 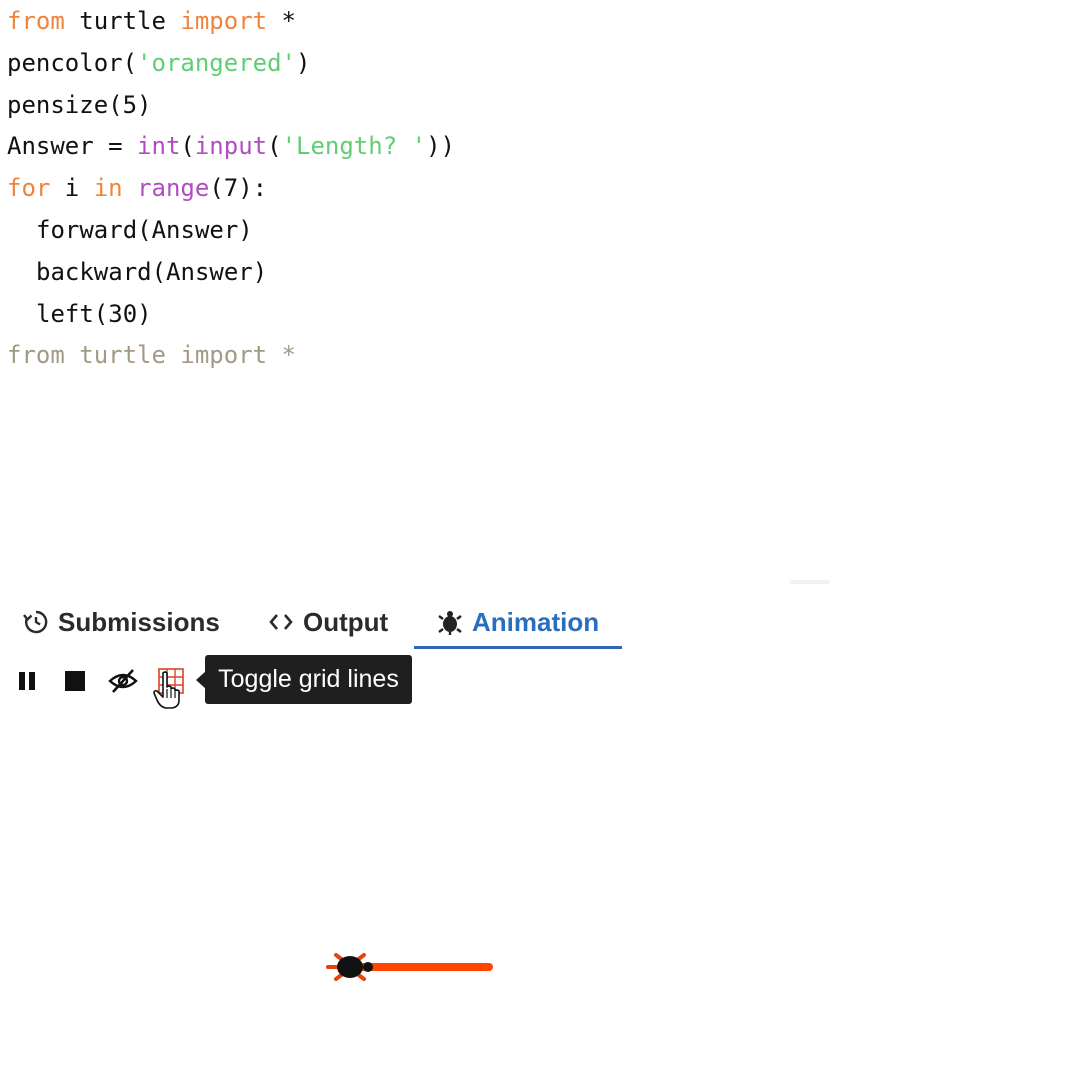 I want to click on code-icon, so click(x=281, y=622).